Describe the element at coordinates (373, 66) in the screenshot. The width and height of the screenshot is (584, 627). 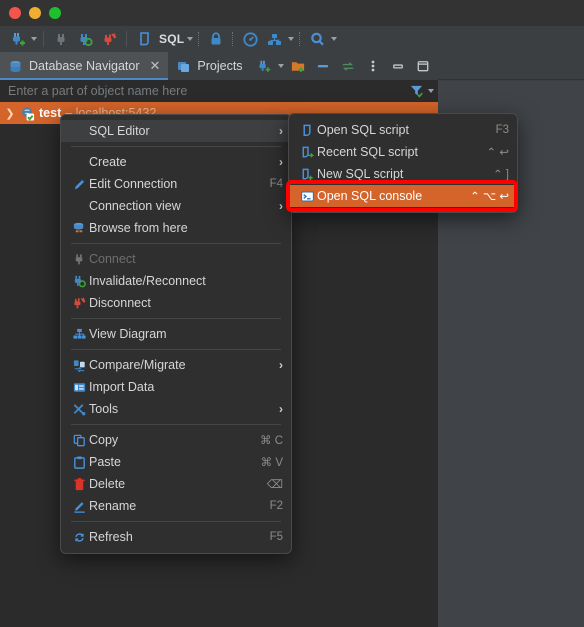
I see `more-options-icon` at that location.